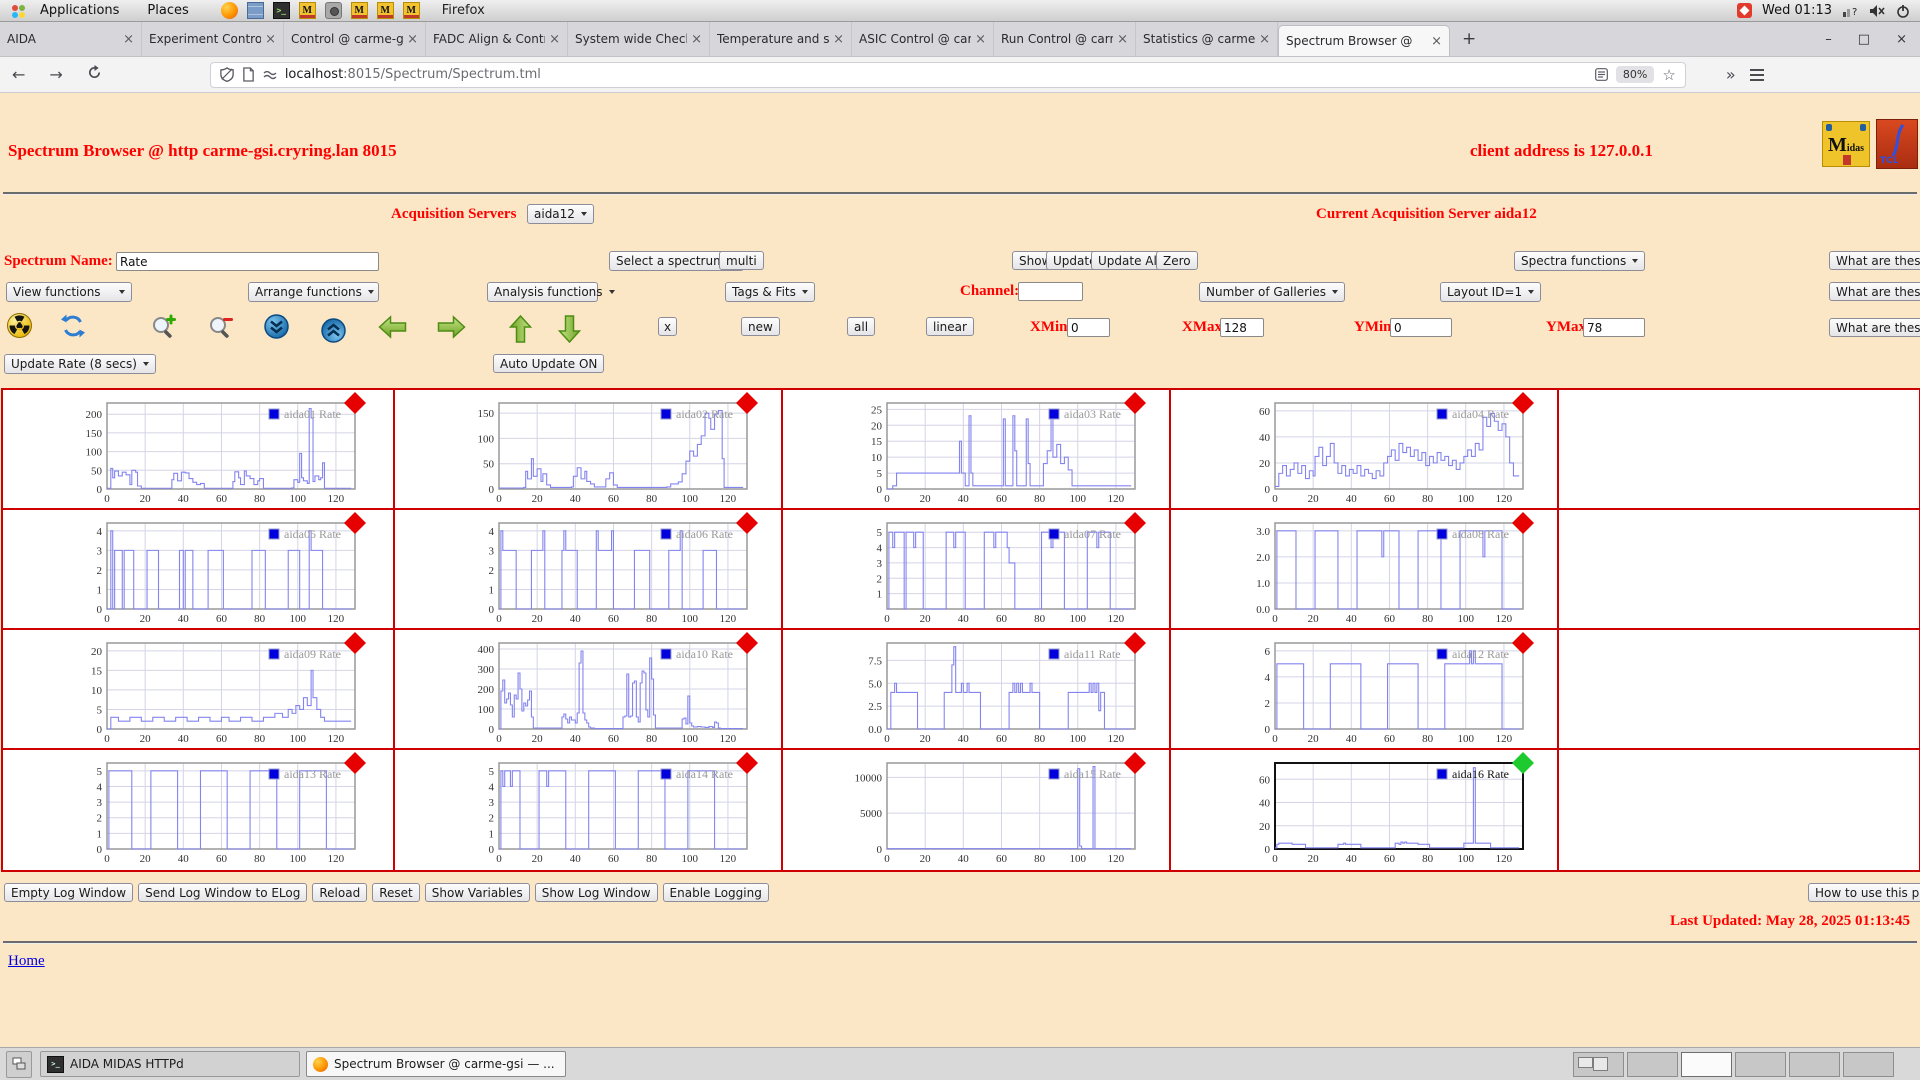 The width and height of the screenshot is (1920, 1080). I want to click on ymax-input, so click(1614, 327).